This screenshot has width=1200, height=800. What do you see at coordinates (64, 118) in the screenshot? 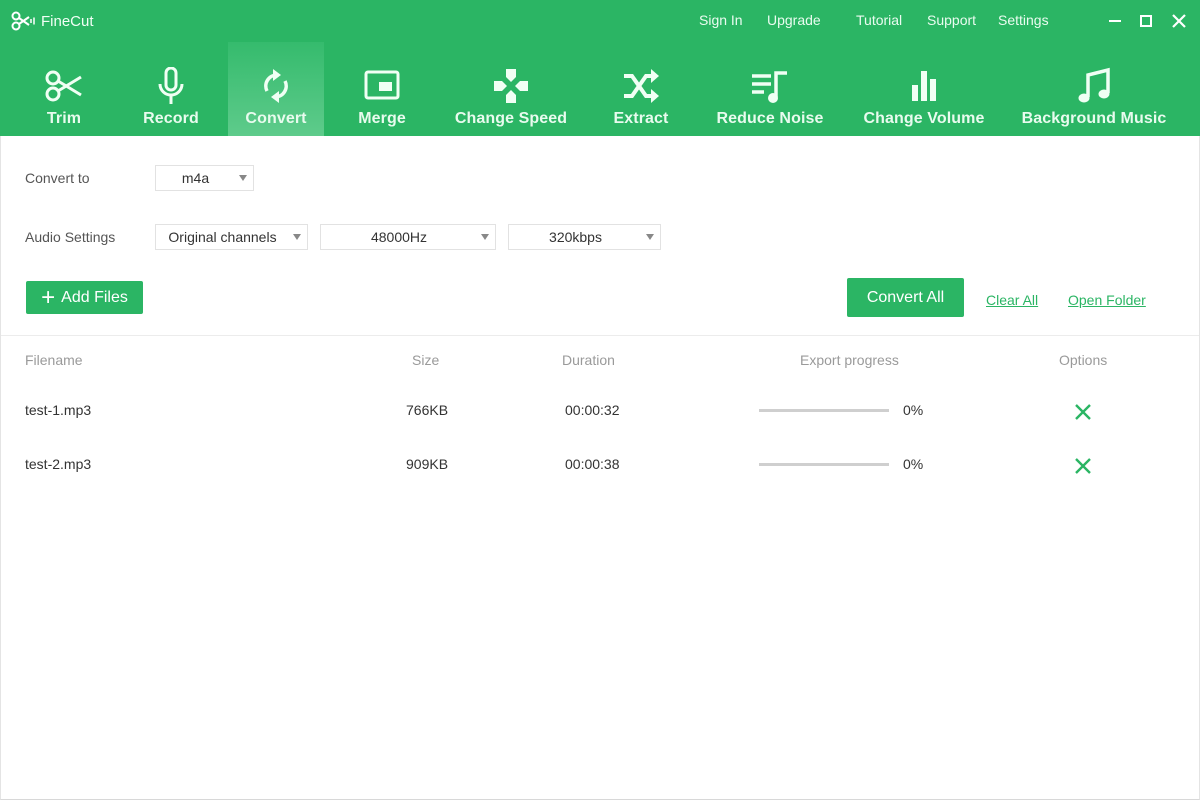
I see `tool-label: Trim` at bounding box center [64, 118].